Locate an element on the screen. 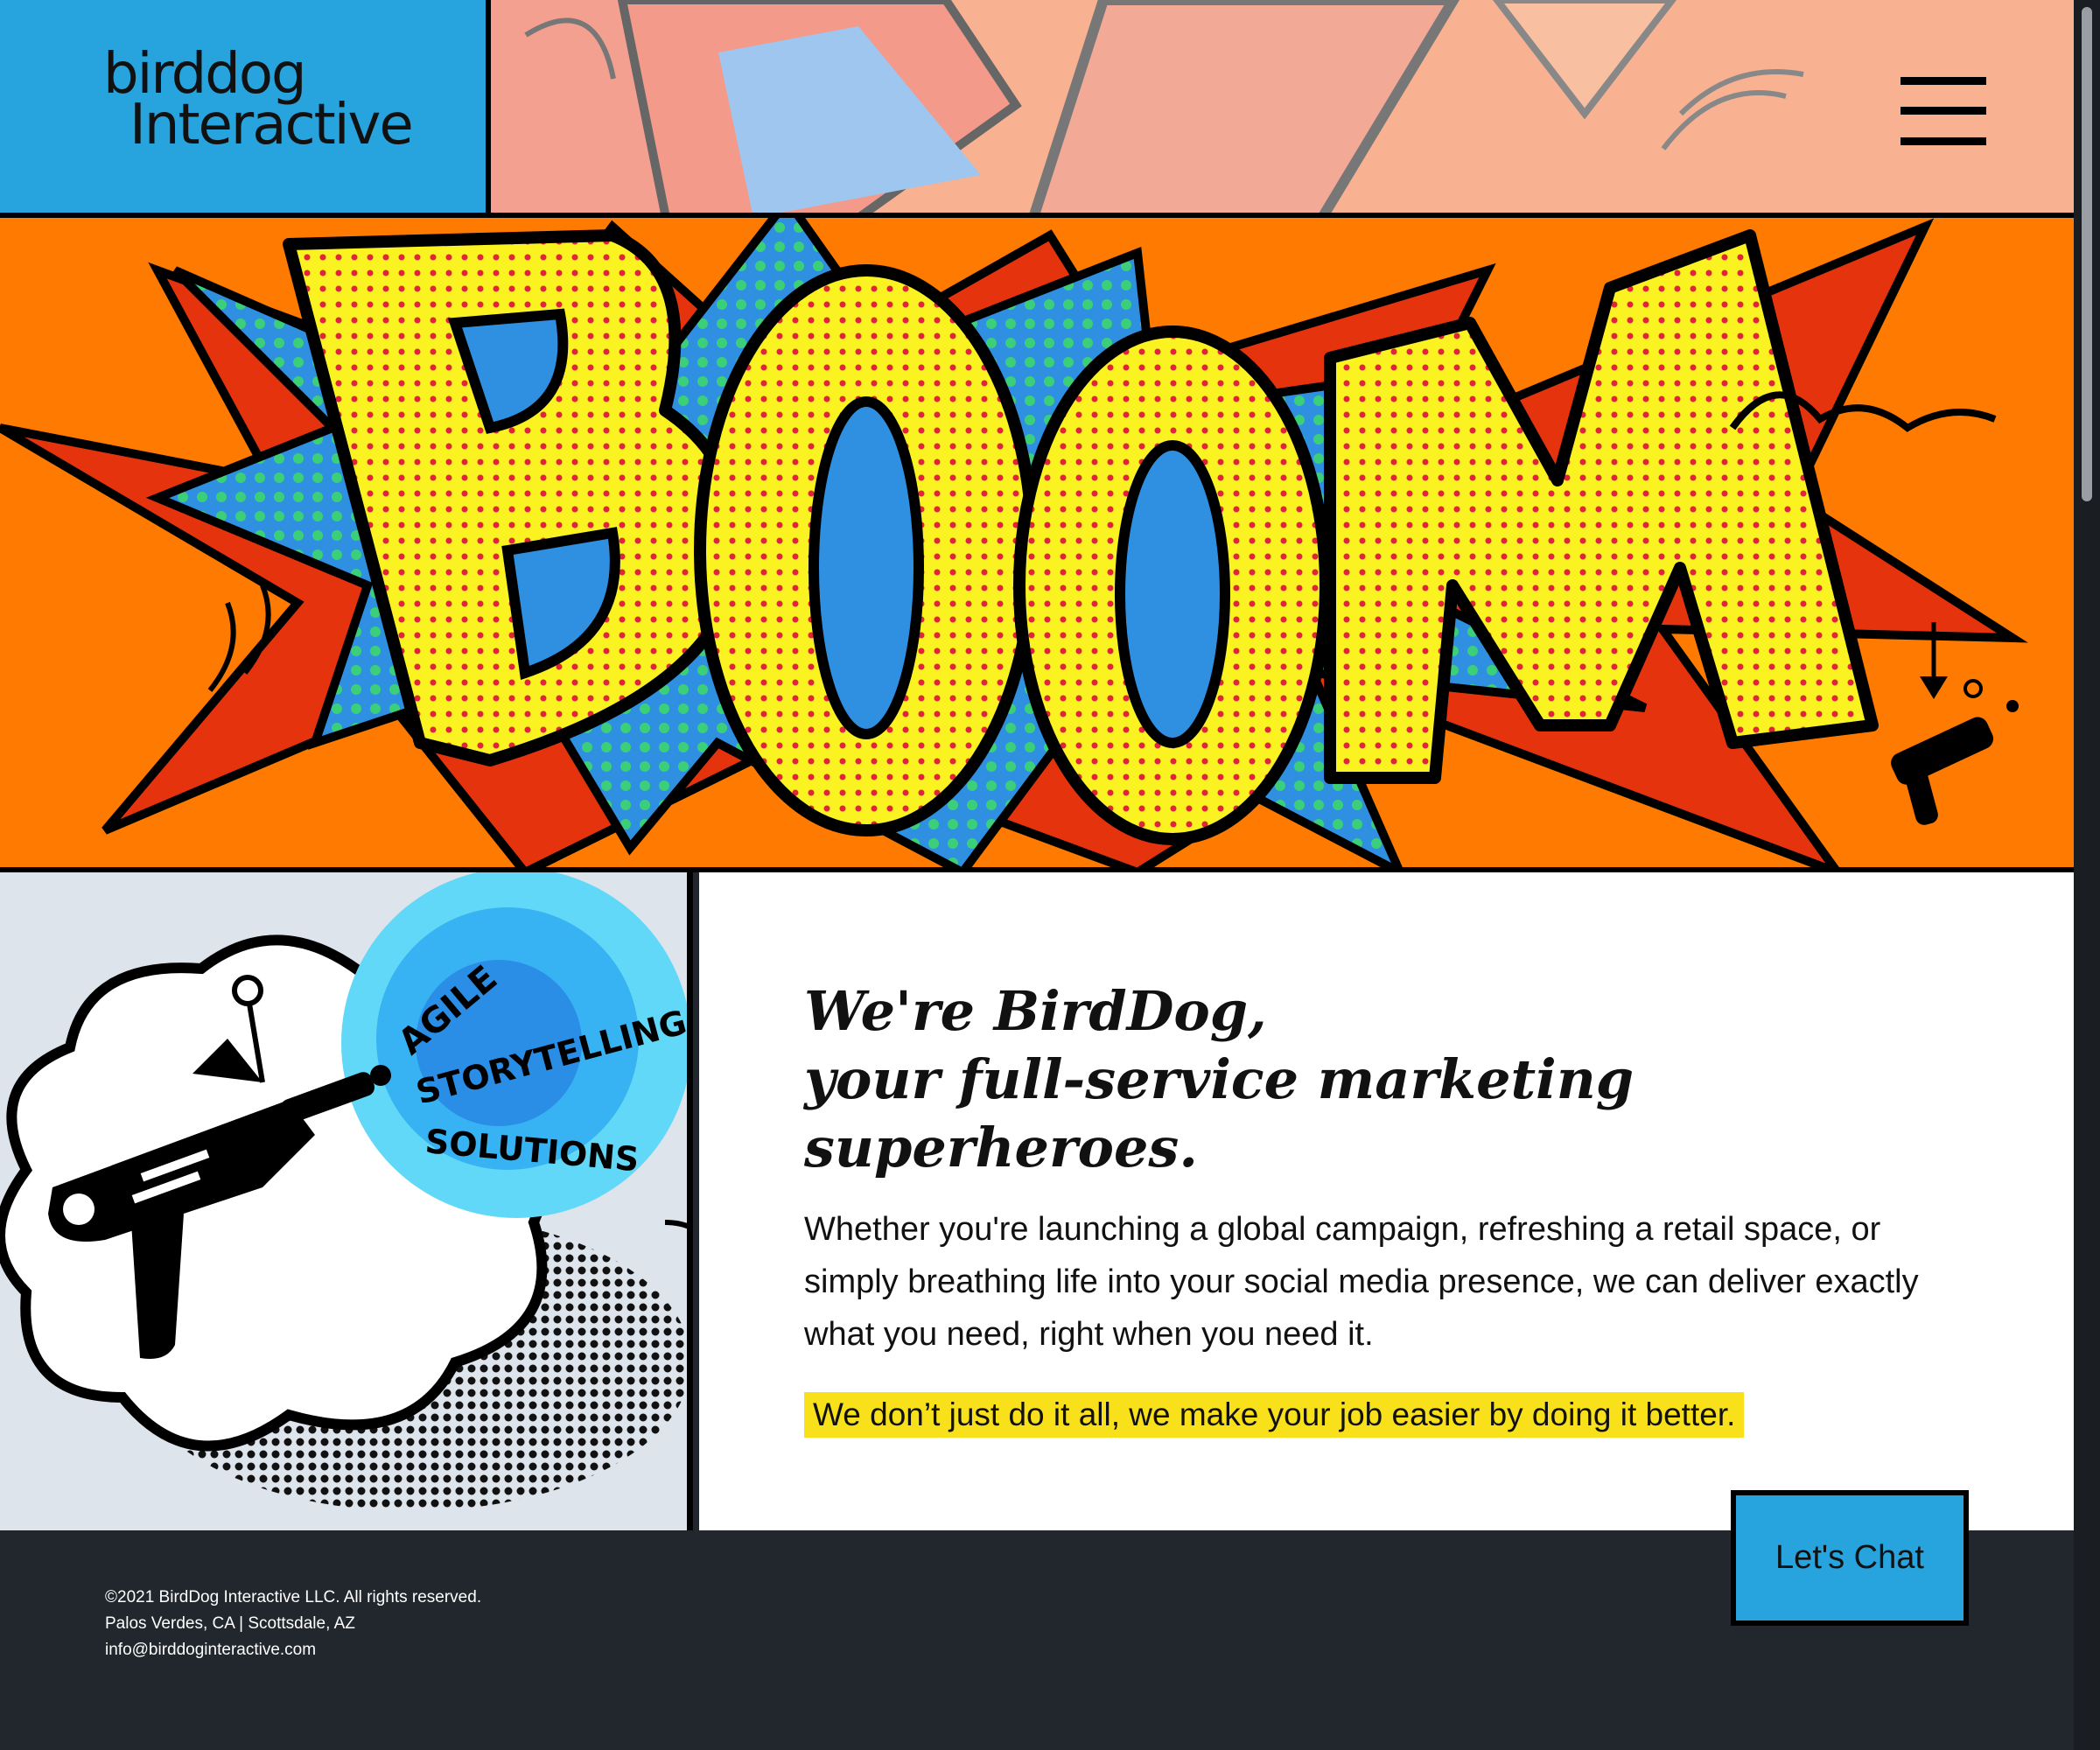  email-link: info@birddoginteractive.com is located at coordinates (293, 1650).